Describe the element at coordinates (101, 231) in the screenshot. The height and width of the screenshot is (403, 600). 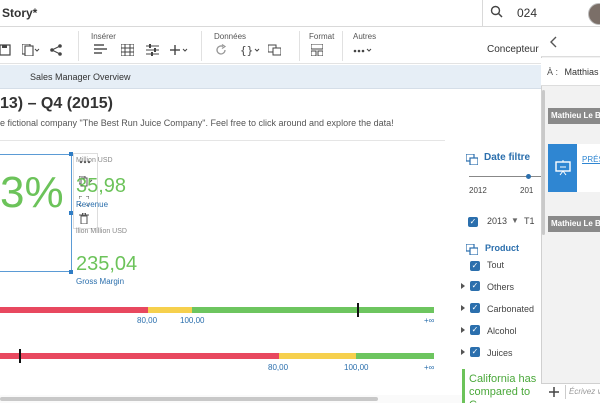
I see `gross-margin-unit-label: llion Million USD` at that location.